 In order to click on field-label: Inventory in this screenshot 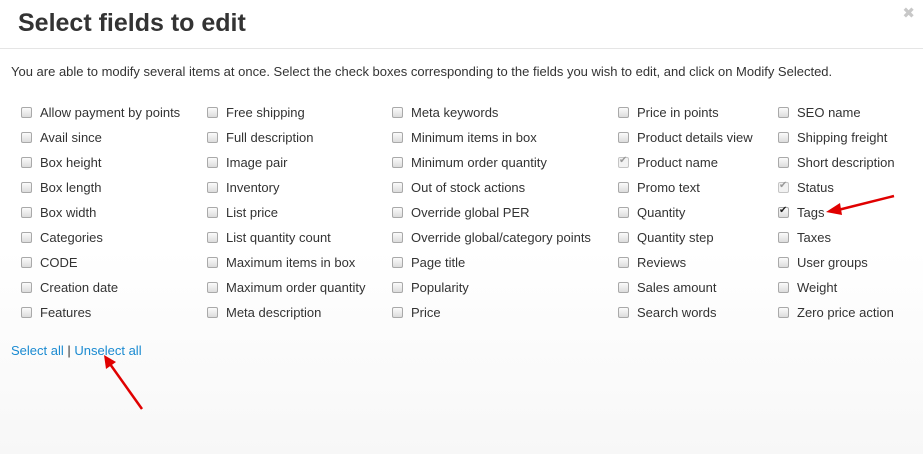, I will do `click(252, 187)`.